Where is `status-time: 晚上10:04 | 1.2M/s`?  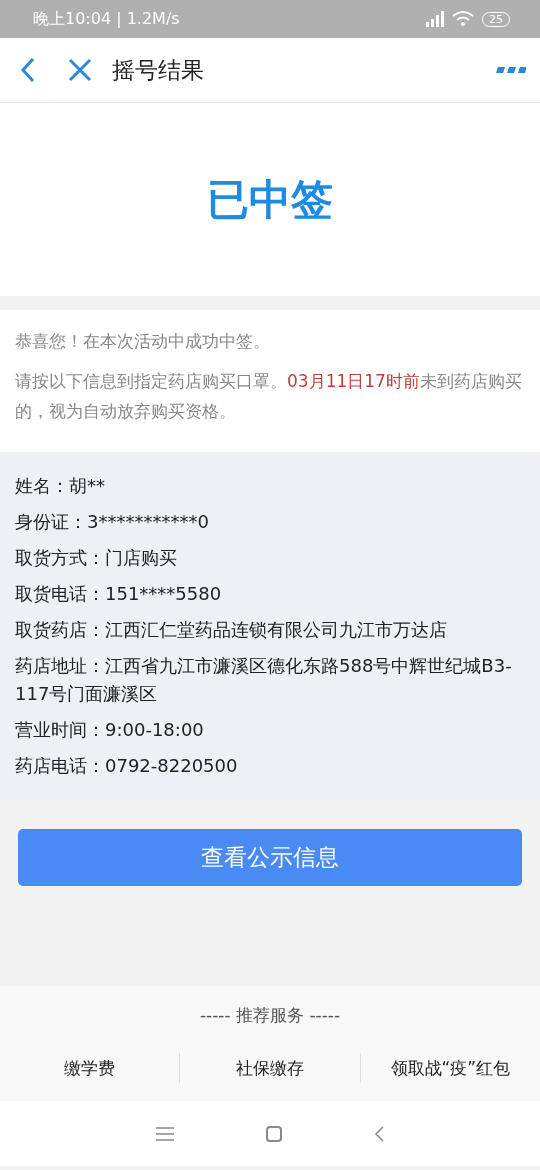 status-time: 晚上10:04 | 1.2M/s is located at coordinates (106, 19).